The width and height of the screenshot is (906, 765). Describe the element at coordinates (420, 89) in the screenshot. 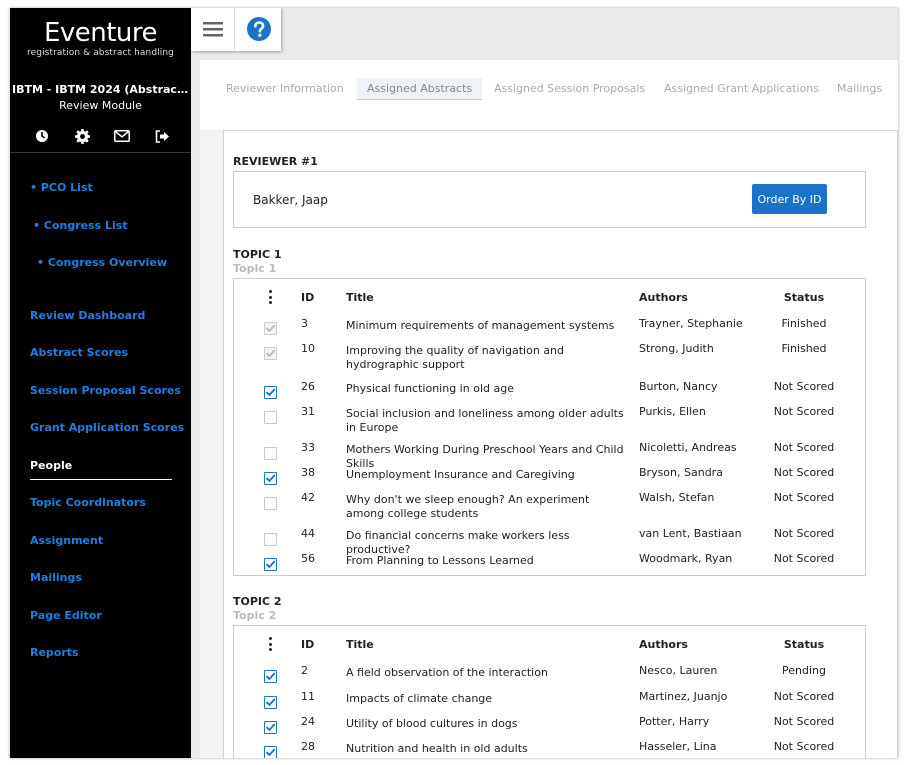

I see `tab-assigned-abstracts: Assigned Abstracts` at that location.